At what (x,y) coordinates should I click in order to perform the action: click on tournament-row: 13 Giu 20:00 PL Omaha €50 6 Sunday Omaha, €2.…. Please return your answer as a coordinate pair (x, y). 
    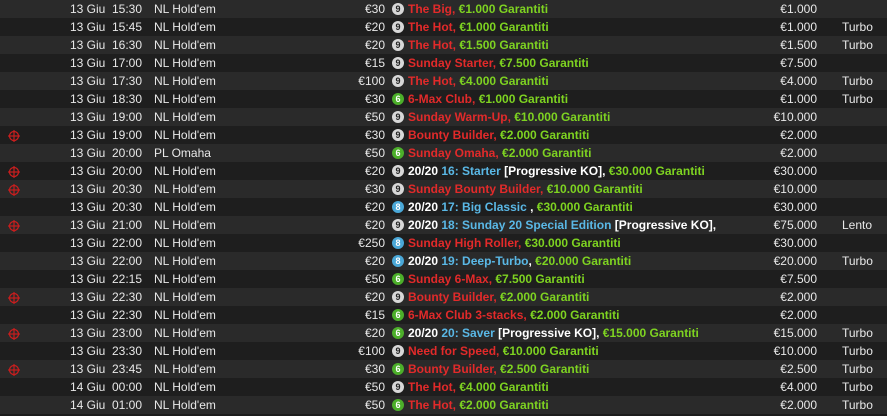
    Looking at the image, I should click on (443, 153).